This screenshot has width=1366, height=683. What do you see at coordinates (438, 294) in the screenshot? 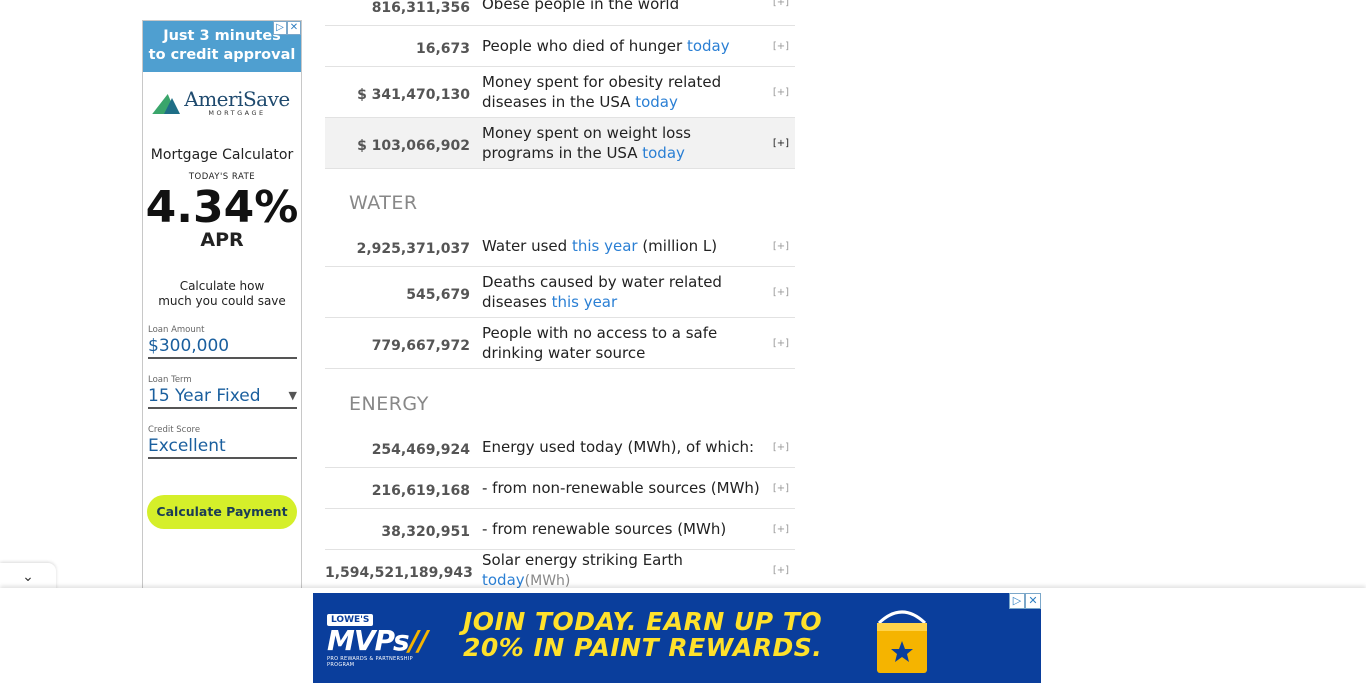
I see `stat-value: 545,679` at bounding box center [438, 294].